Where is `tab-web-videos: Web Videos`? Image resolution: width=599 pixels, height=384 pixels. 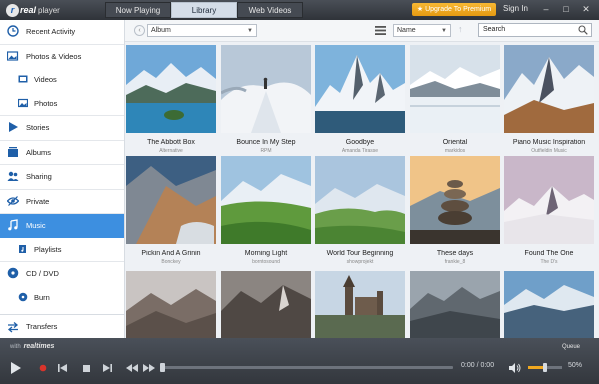
tab-web-videos: Web Videos is located at coordinates (270, 10).